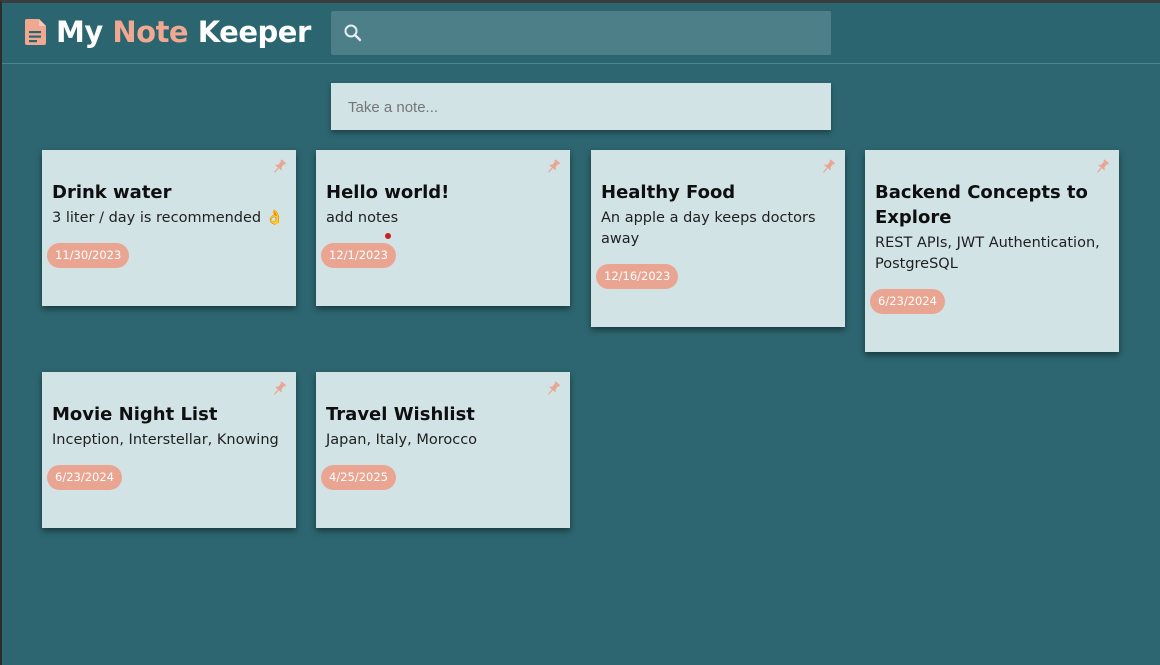  Describe the element at coordinates (35, 32) in the screenshot. I see `note-document-icon` at that location.